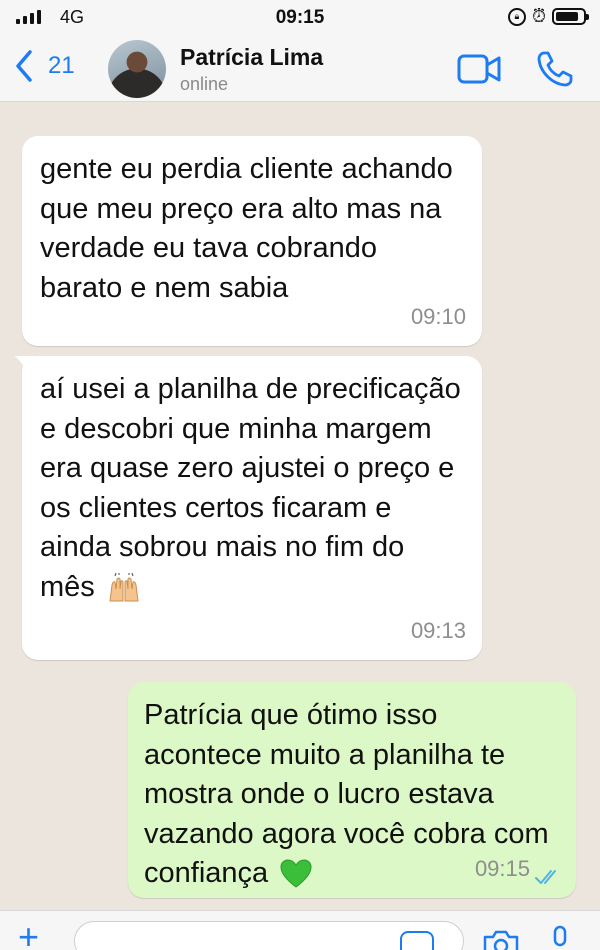 The width and height of the screenshot is (600, 950). What do you see at coordinates (555, 69) in the screenshot?
I see `phone-icon` at bounding box center [555, 69].